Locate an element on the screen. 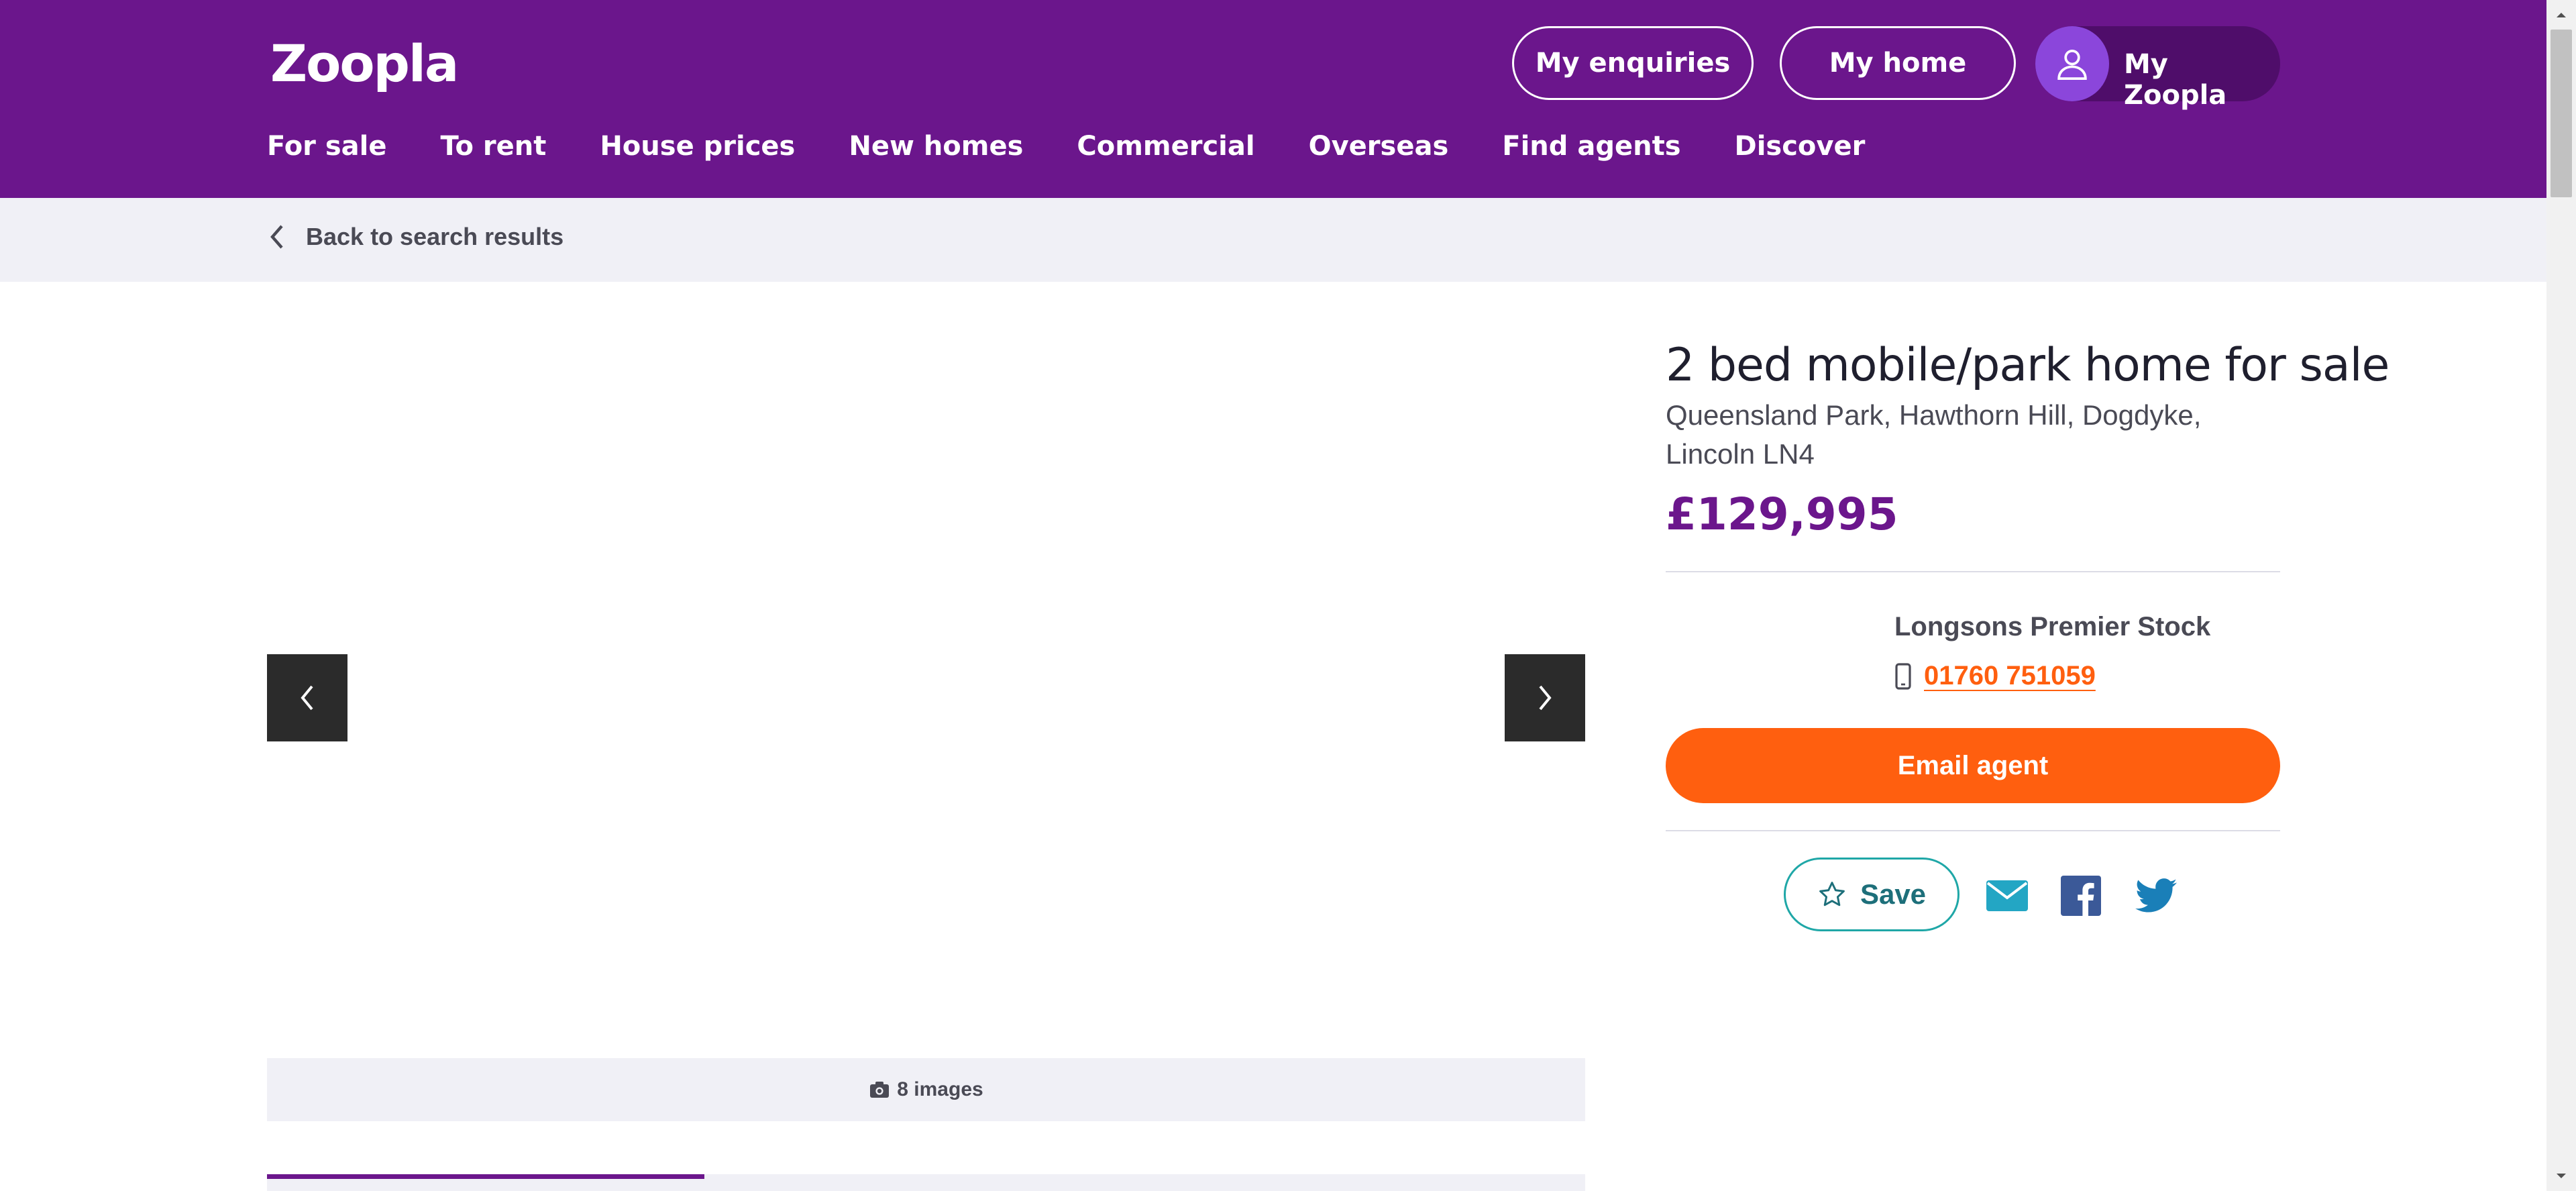  facebook-icon is located at coordinates (2081, 896).